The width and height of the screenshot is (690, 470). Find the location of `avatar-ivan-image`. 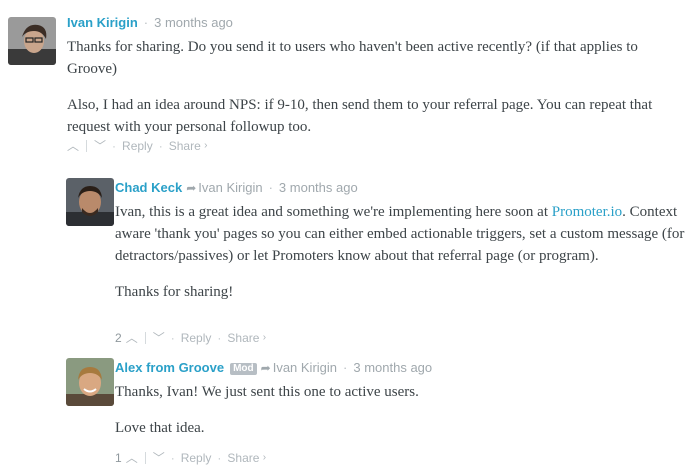

avatar-ivan-image is located at coordinates (32, 41).